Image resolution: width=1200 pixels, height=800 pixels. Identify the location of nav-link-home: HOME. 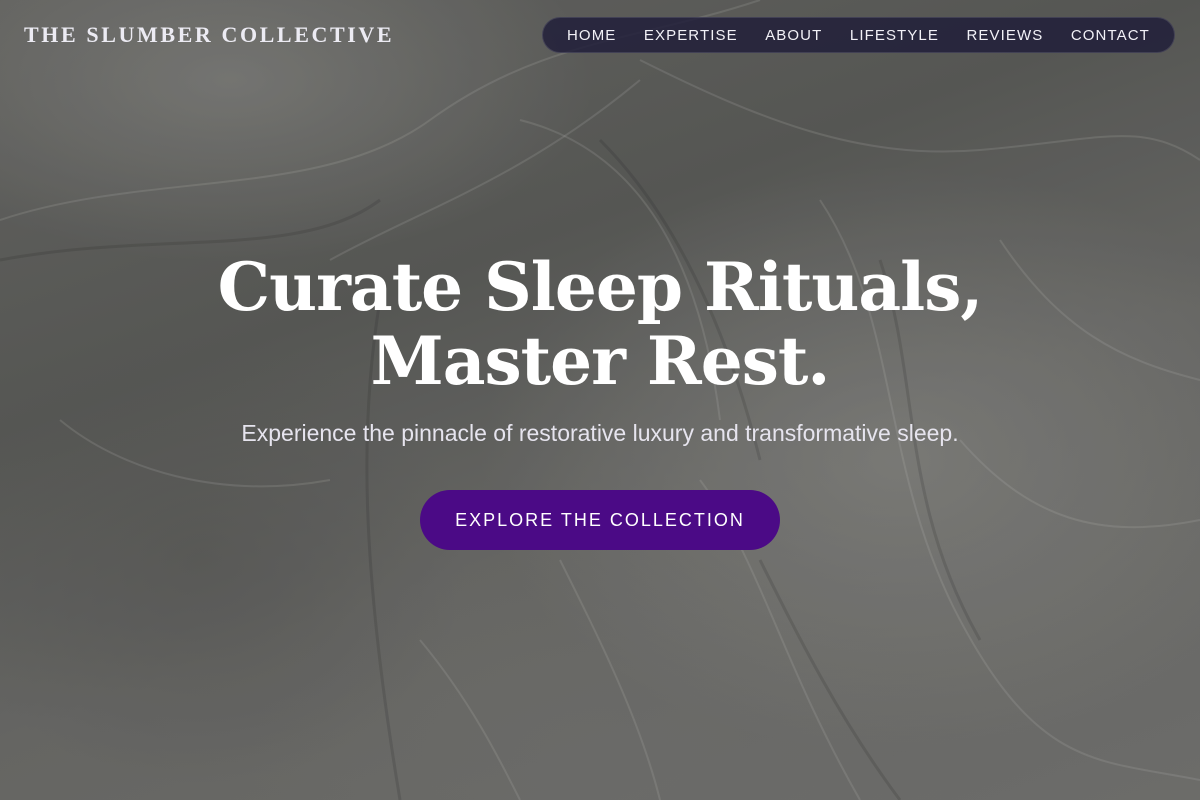
(591, 35).